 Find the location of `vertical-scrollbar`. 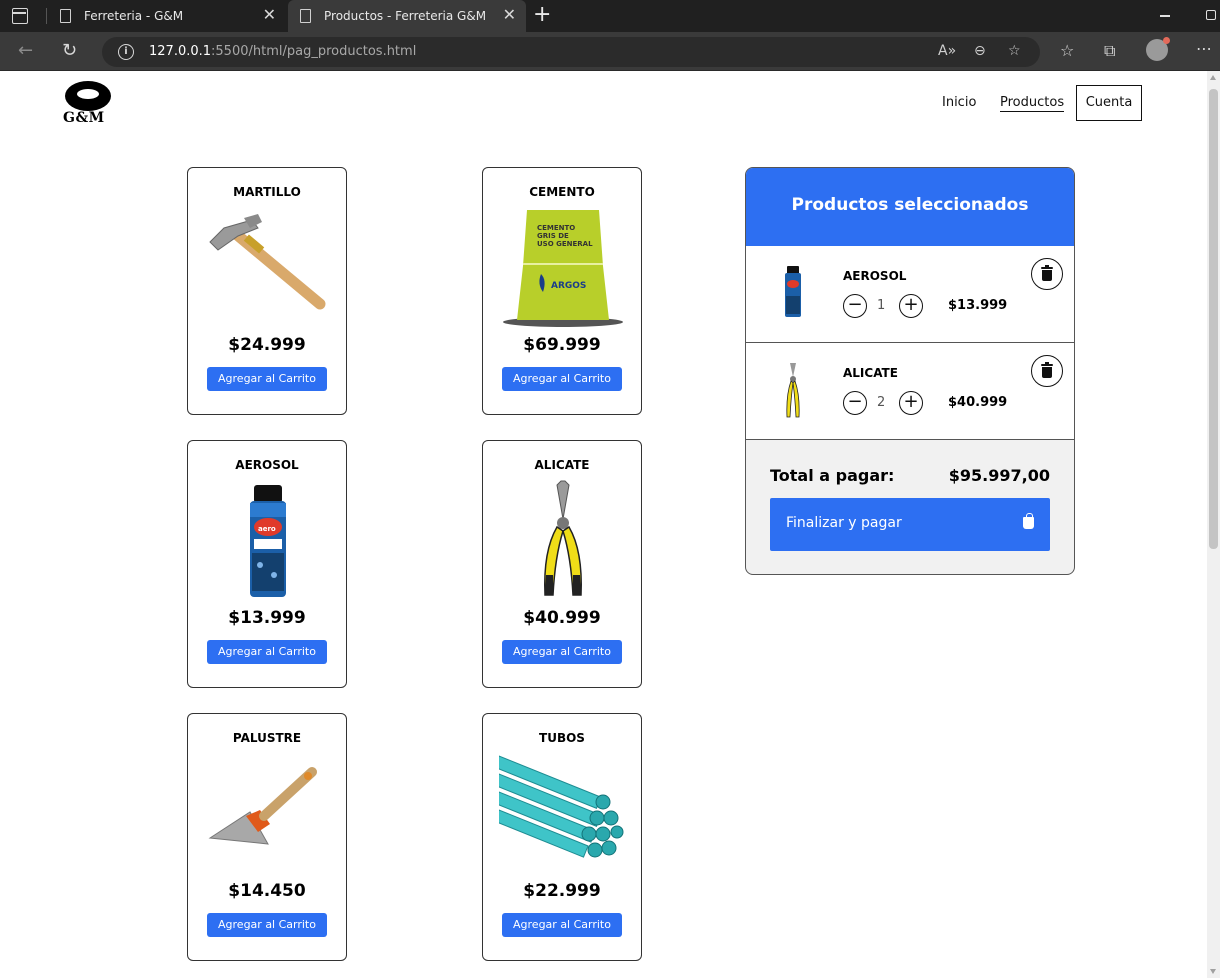

vertical-scrollbar is located at coordinates (1213, 524).